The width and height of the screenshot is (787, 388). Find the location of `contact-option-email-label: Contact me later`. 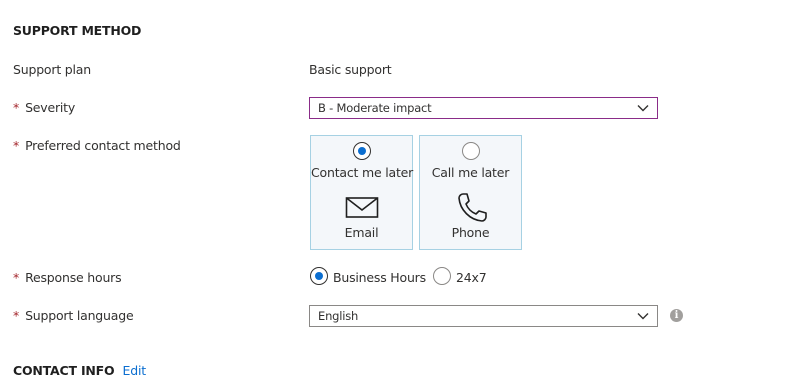

contact-option-email-label: Contact me later is located at coordinates (362, 172).